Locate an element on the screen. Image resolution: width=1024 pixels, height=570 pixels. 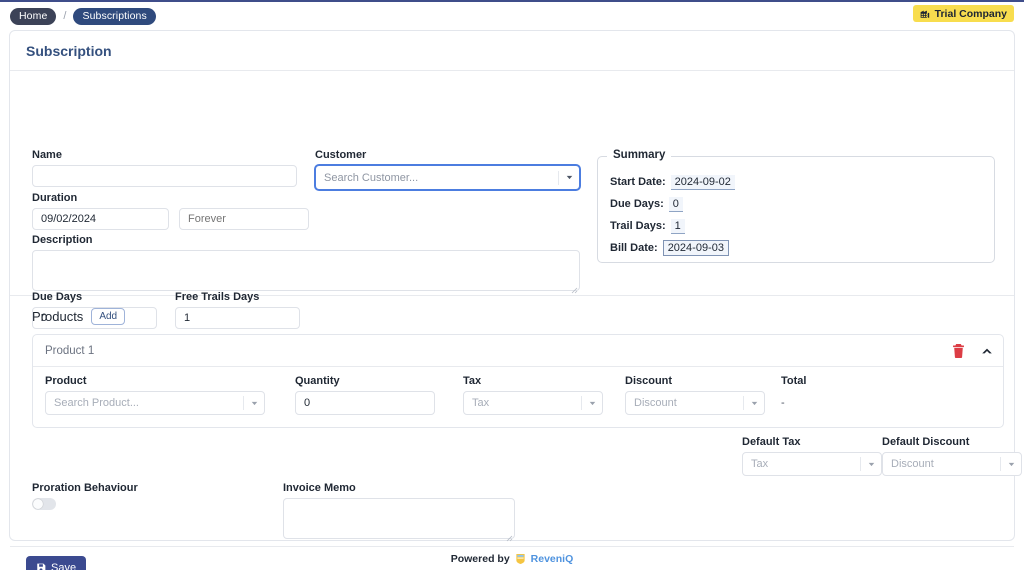
breadcrumb: Home / Subscriptions is located at coordinates (83, 16).